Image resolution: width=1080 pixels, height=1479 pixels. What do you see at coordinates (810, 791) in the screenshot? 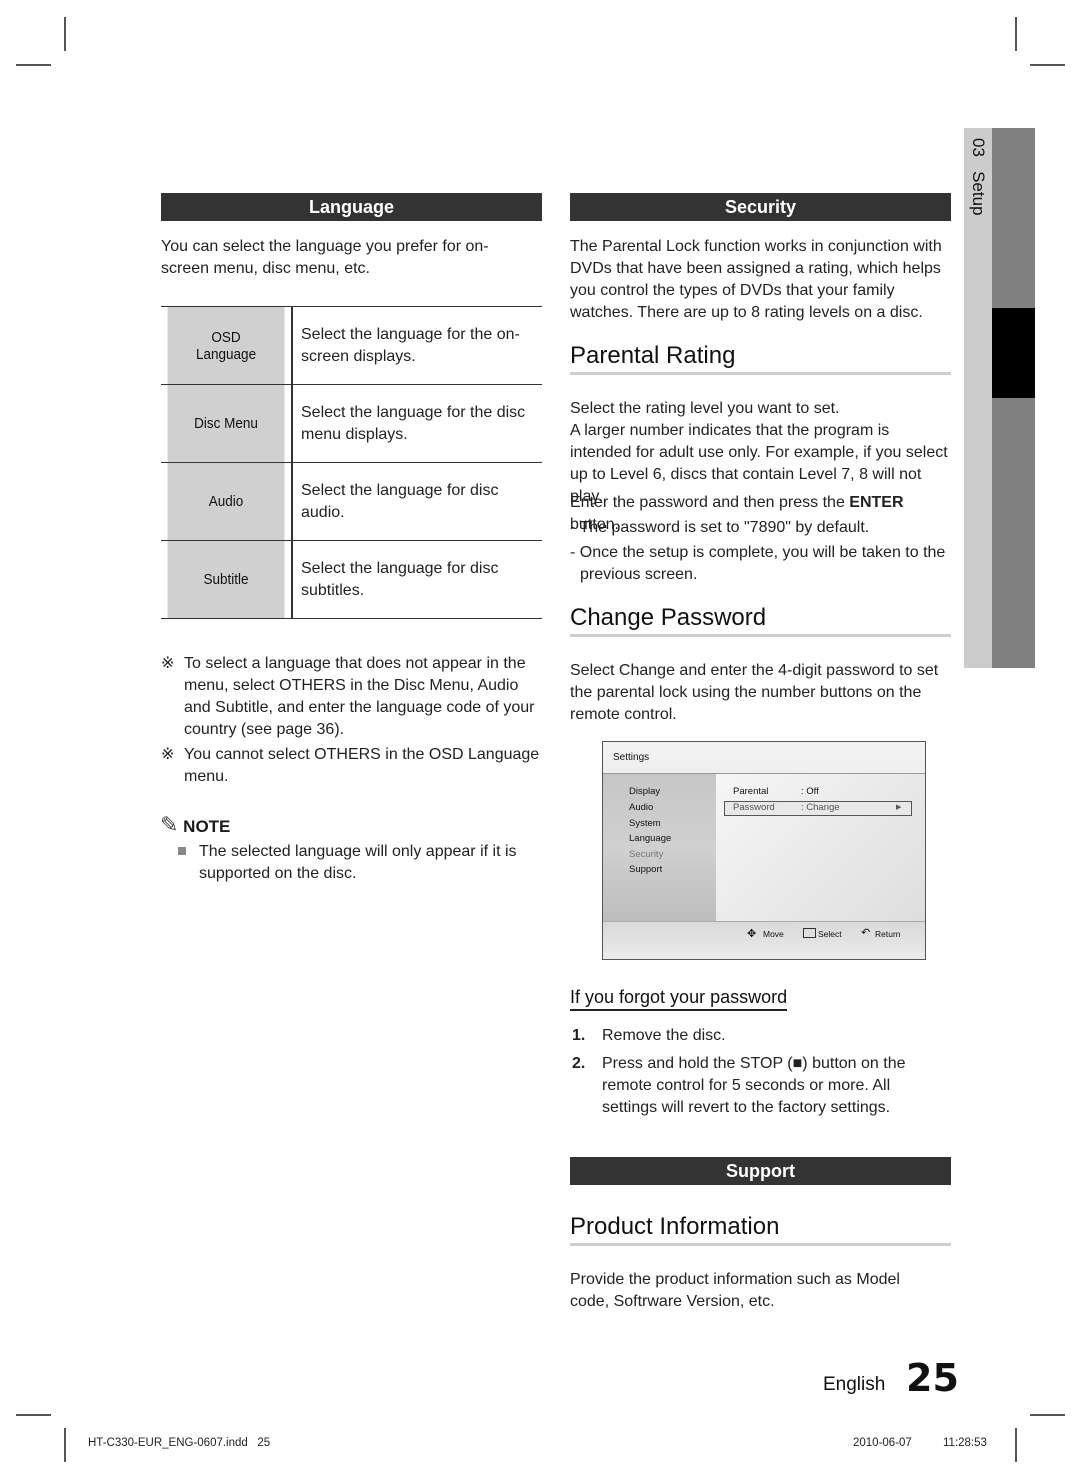
I see `row-parental-value: : Off` at bounding box center [810, 791].